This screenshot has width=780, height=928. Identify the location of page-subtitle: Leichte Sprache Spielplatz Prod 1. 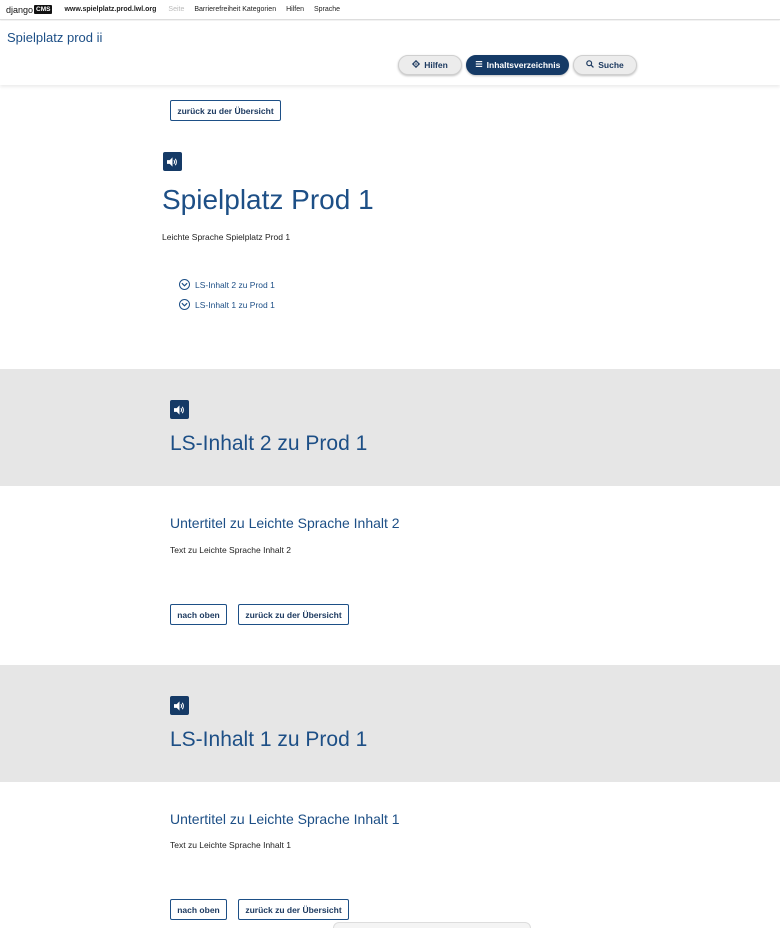
(226, 237).